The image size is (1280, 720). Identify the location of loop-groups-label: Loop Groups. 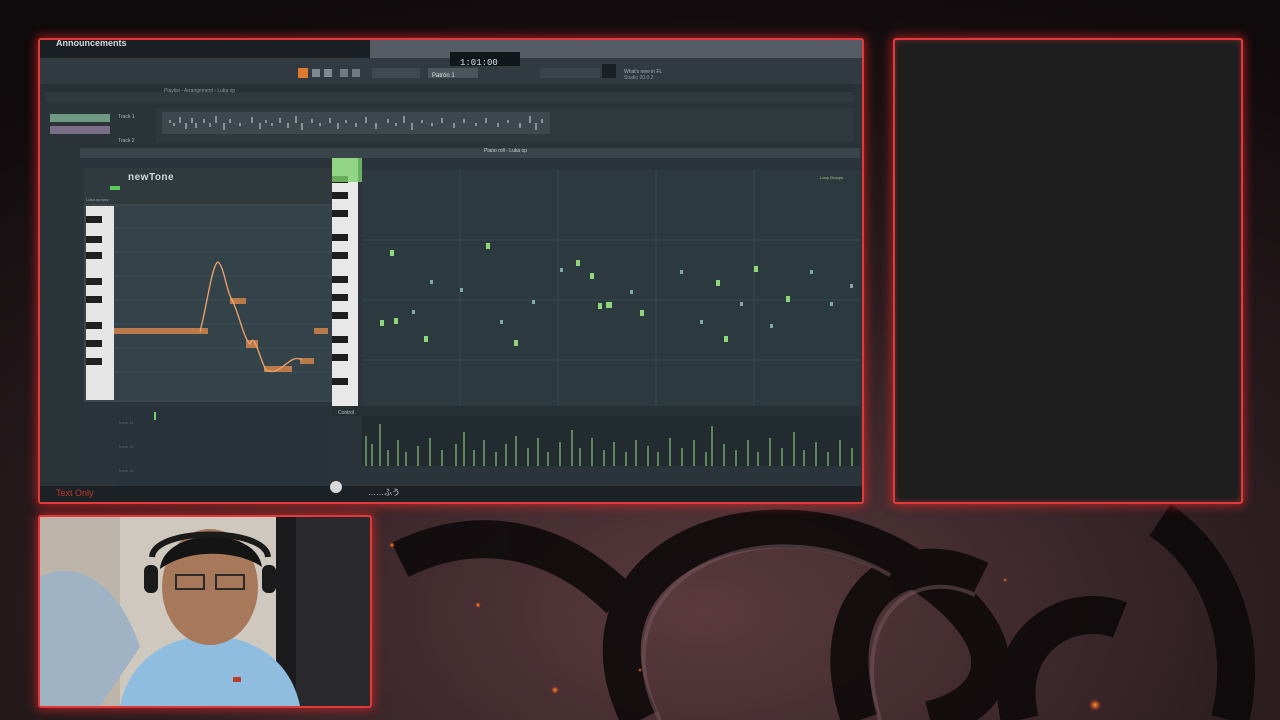
(831, 177).